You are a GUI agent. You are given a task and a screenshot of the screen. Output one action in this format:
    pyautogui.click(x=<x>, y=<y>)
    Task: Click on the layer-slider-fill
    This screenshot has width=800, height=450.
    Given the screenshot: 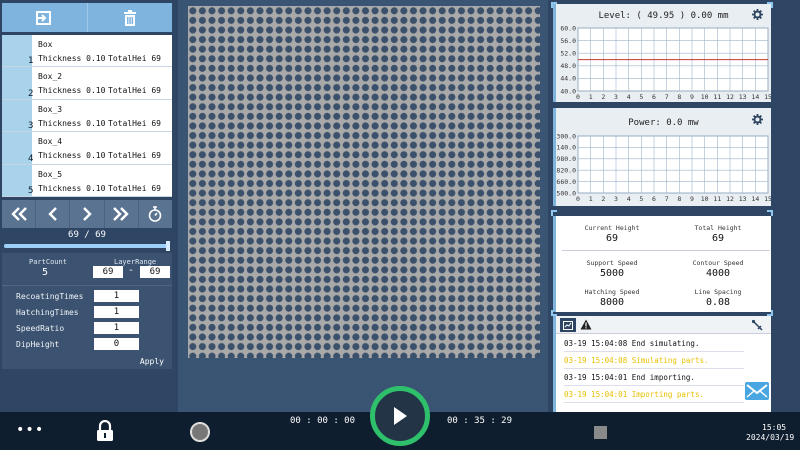 What is the action you would take?
    pyautogui.click(x=87, y=246)
    